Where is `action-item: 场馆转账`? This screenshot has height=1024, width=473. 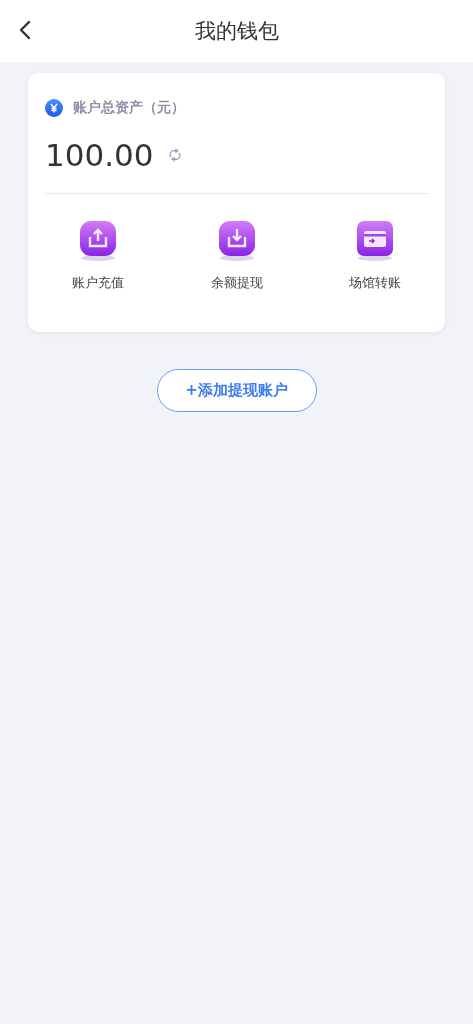 action-item: 场馆转账 is located at coordinates (375, 256).